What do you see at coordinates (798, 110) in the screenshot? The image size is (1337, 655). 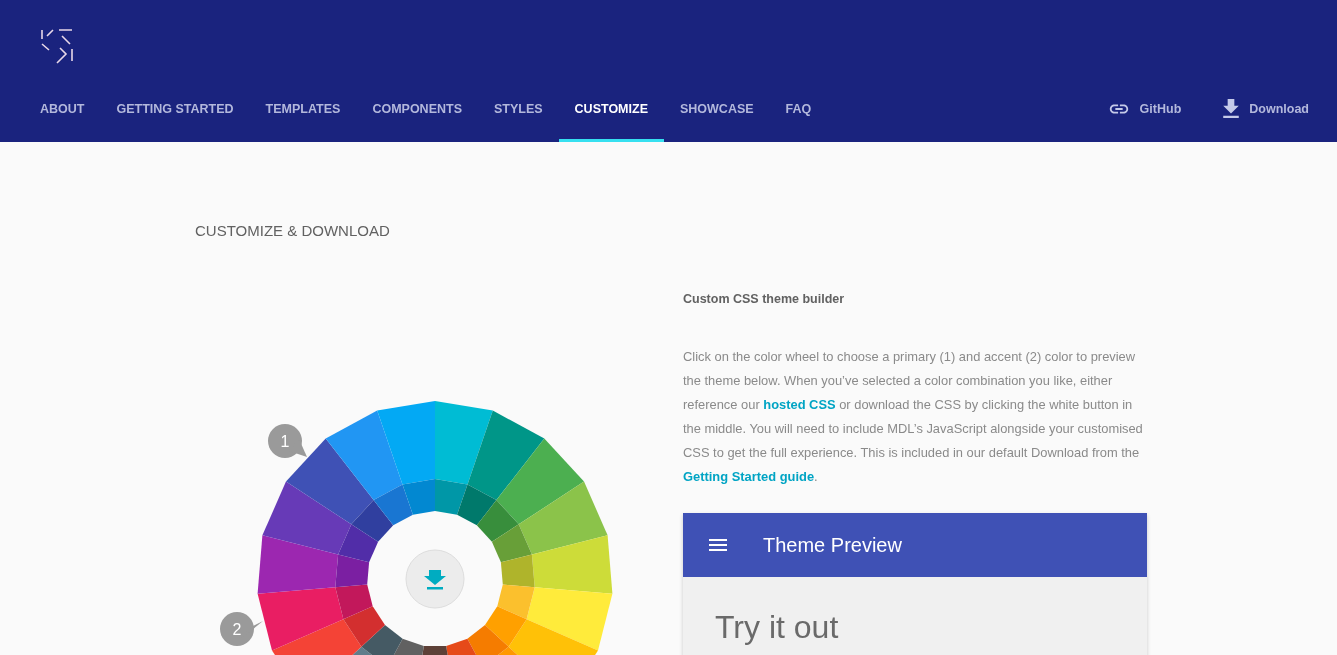 I see `nav-tab: FAQ` at bounding box center [798, 110].